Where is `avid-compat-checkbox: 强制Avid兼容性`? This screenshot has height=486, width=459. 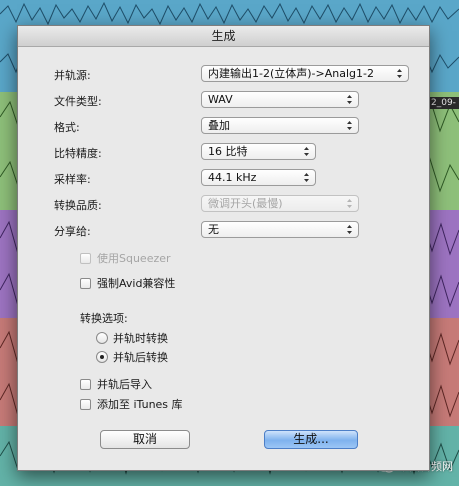
avid-compat-checkbox: 强制Avid兼容性 is located at coordinates (127, 283).